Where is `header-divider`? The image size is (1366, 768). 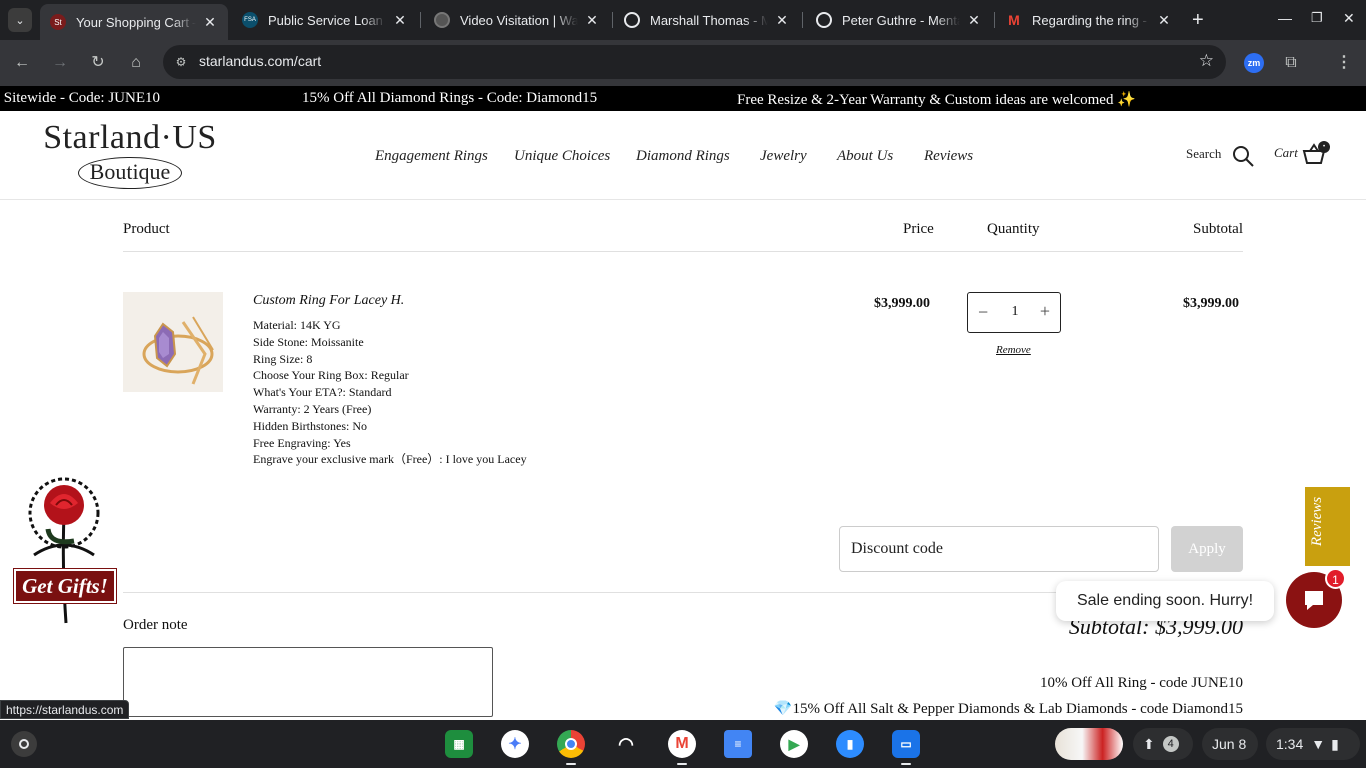 header-divider is located at coordinates (683, 251).